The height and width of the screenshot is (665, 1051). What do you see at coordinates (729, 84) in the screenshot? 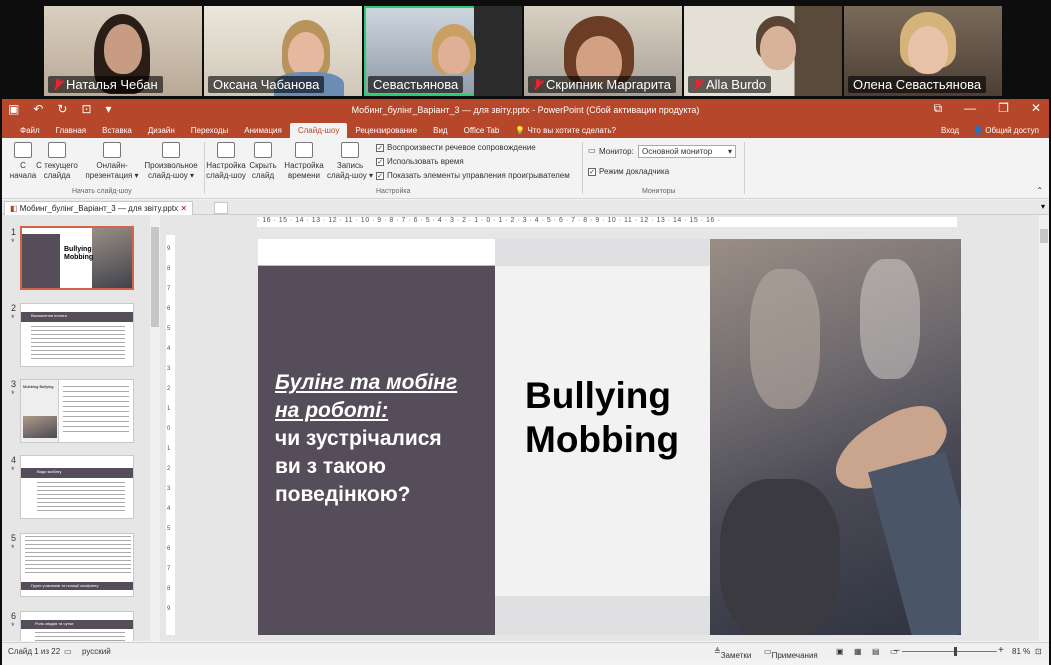
I see `participant-name: Alla Burdo` at bounding box center [729, 84].